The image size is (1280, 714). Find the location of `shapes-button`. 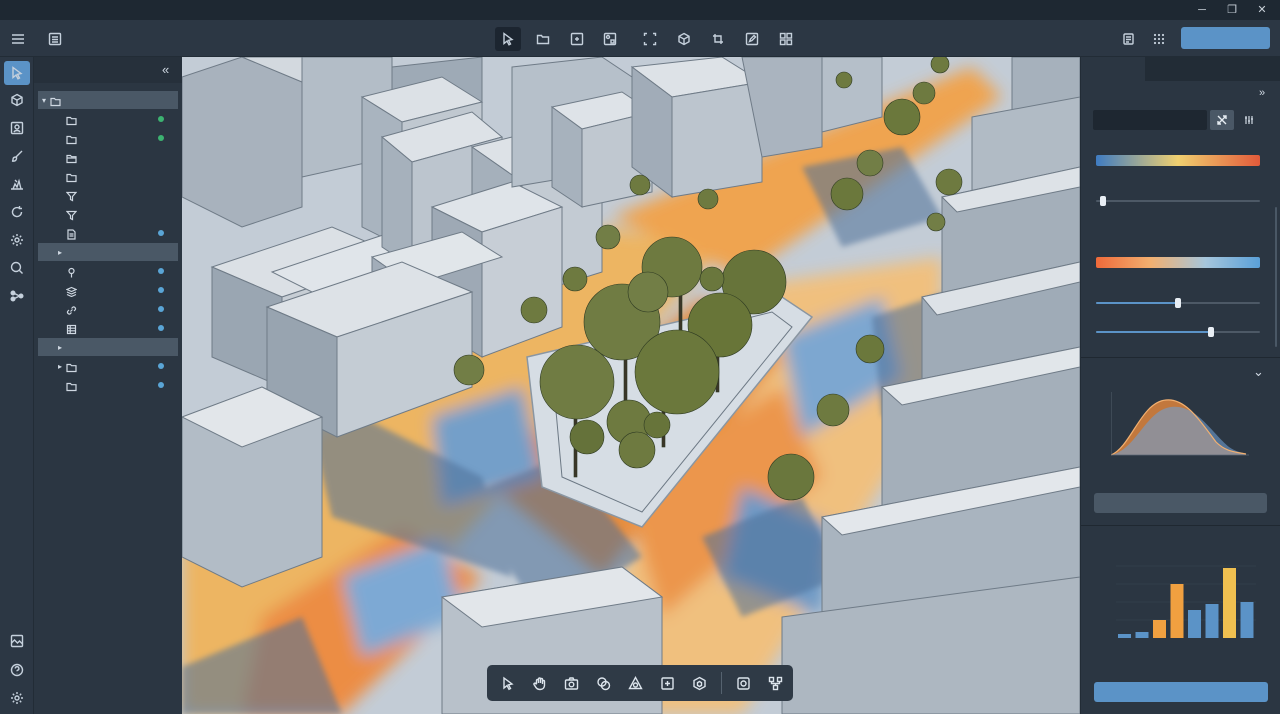

shapes-button is located at coordinates (635, 683).